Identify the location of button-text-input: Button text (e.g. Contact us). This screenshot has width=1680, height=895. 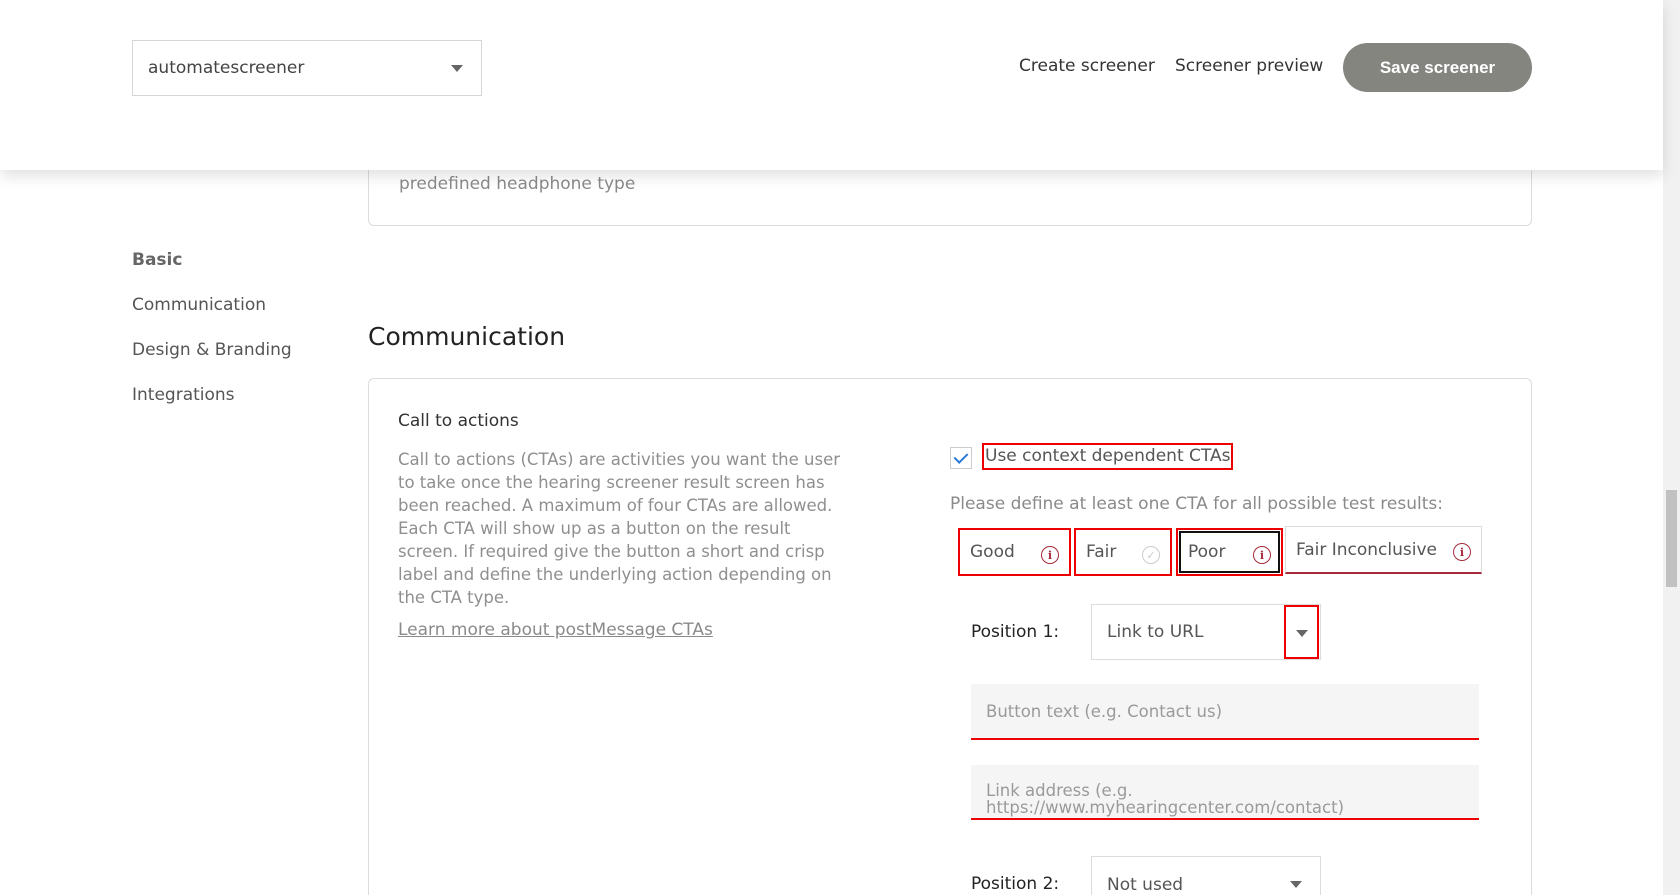
(1225, 712).